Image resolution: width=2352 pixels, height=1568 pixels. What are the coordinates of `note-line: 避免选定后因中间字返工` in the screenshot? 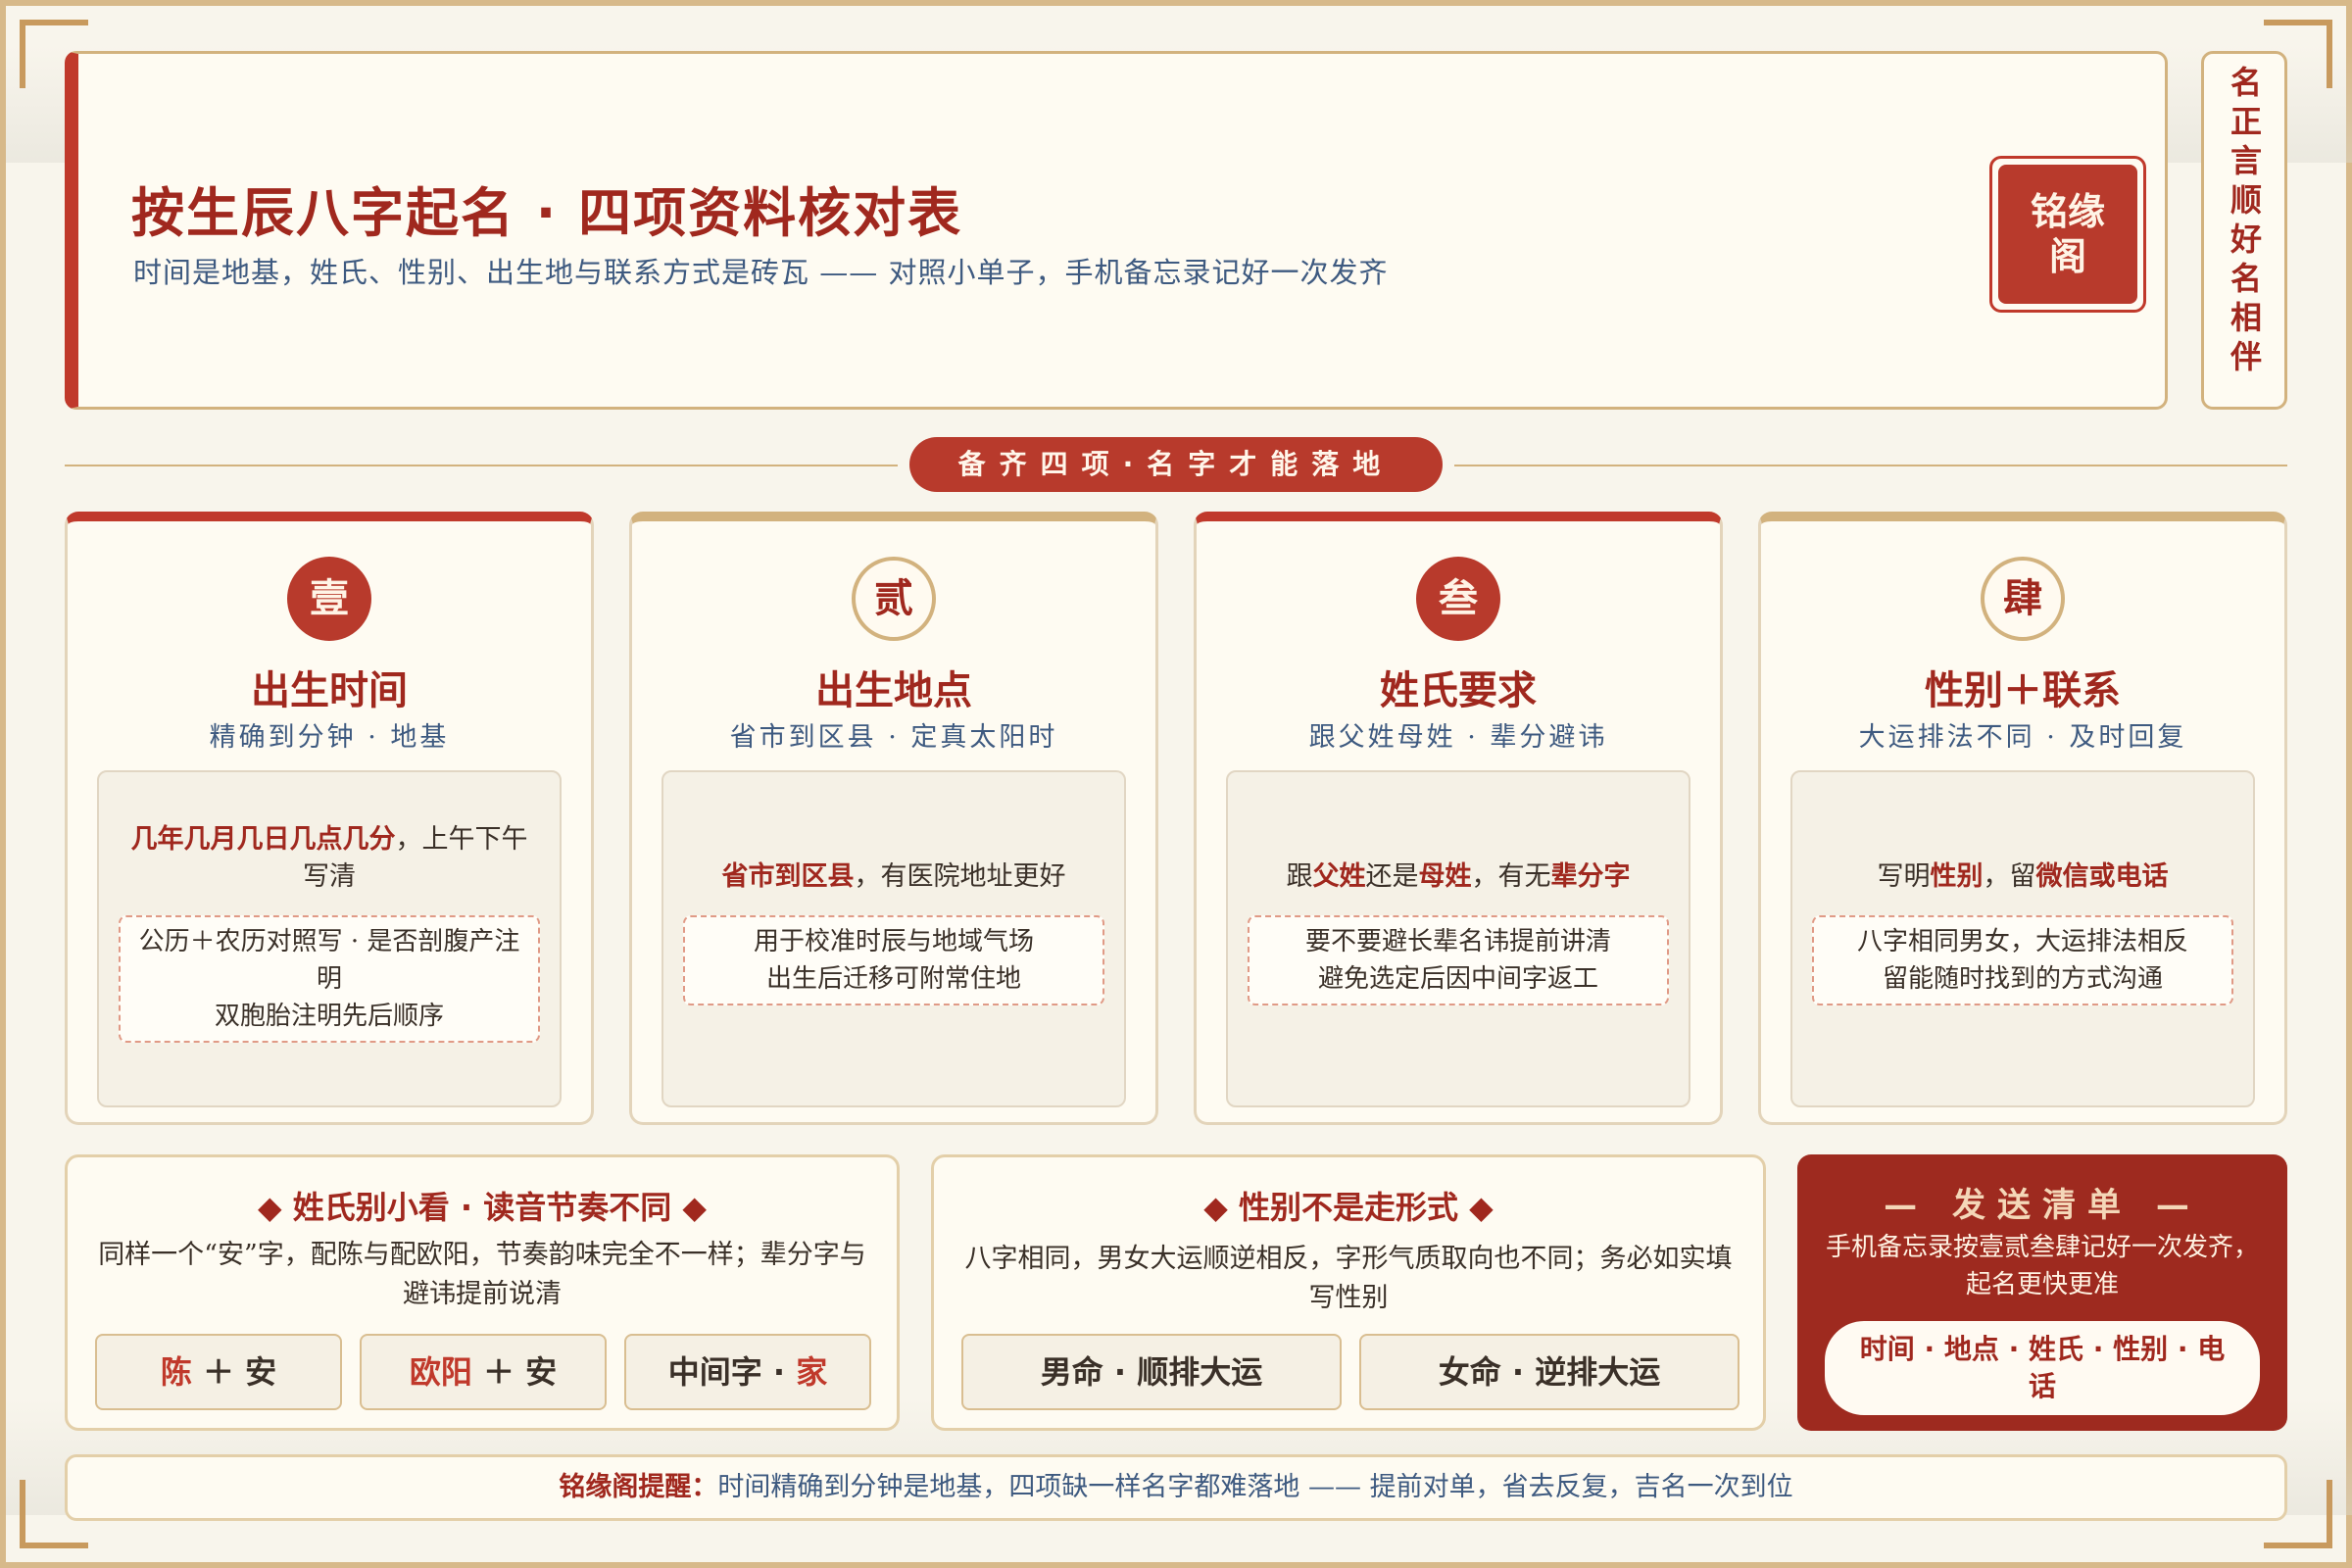 It's located at (1457, 979).